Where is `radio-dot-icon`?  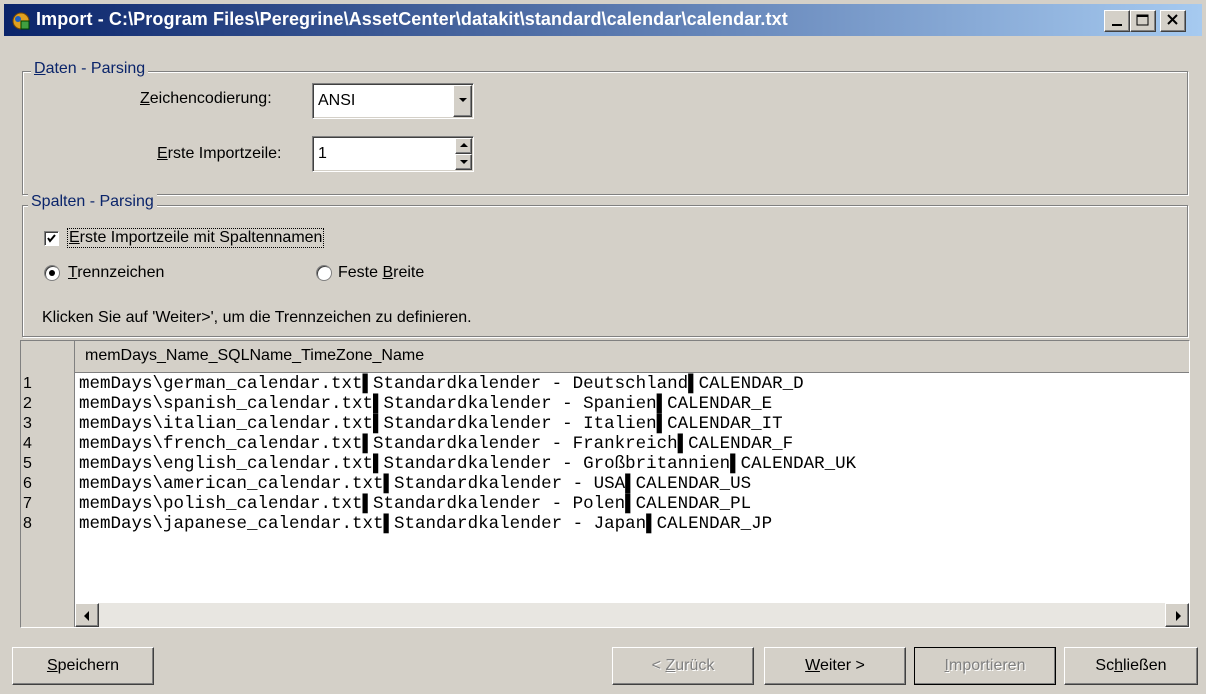
radio-dot-icon is located at coordinates (52, 273).